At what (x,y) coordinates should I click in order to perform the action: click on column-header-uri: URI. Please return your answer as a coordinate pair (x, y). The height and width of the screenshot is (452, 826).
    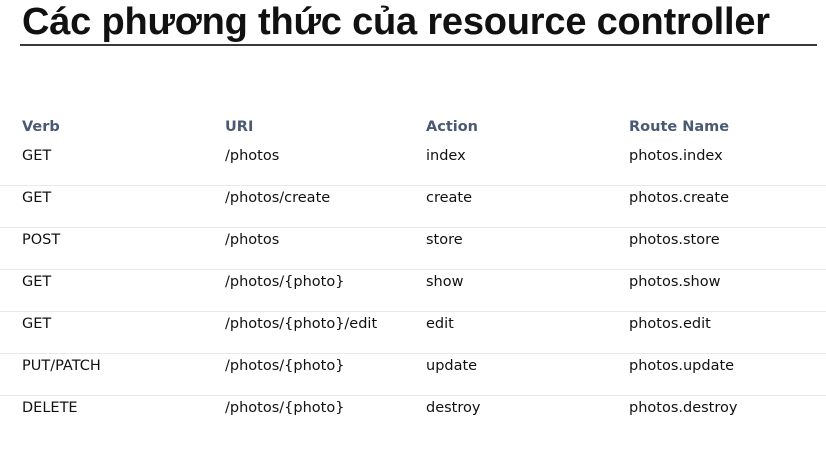
    Looking at the image, I should click on (239, 127).